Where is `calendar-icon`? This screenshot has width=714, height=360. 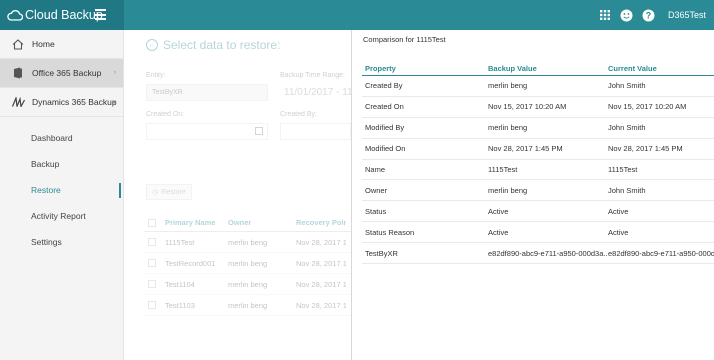
calendar-icon is located at coordinates (259, 131).